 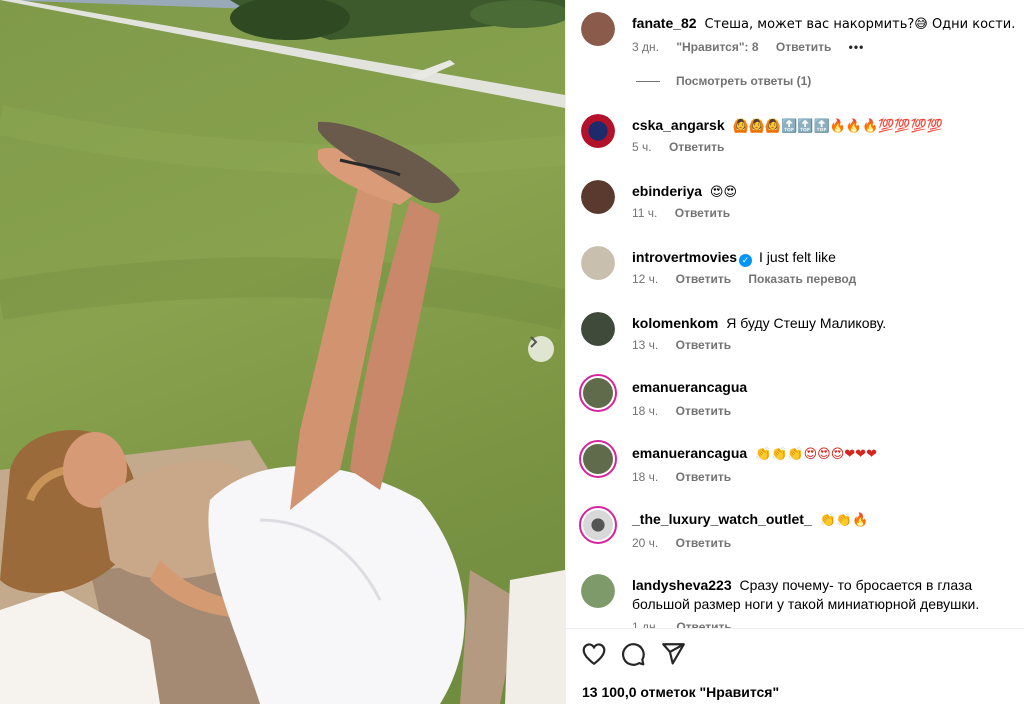 What do you see at coordinates (642, 147) in the screenshot?
I see `comment-time: 5 ч.` at bounding box center [642, 147].